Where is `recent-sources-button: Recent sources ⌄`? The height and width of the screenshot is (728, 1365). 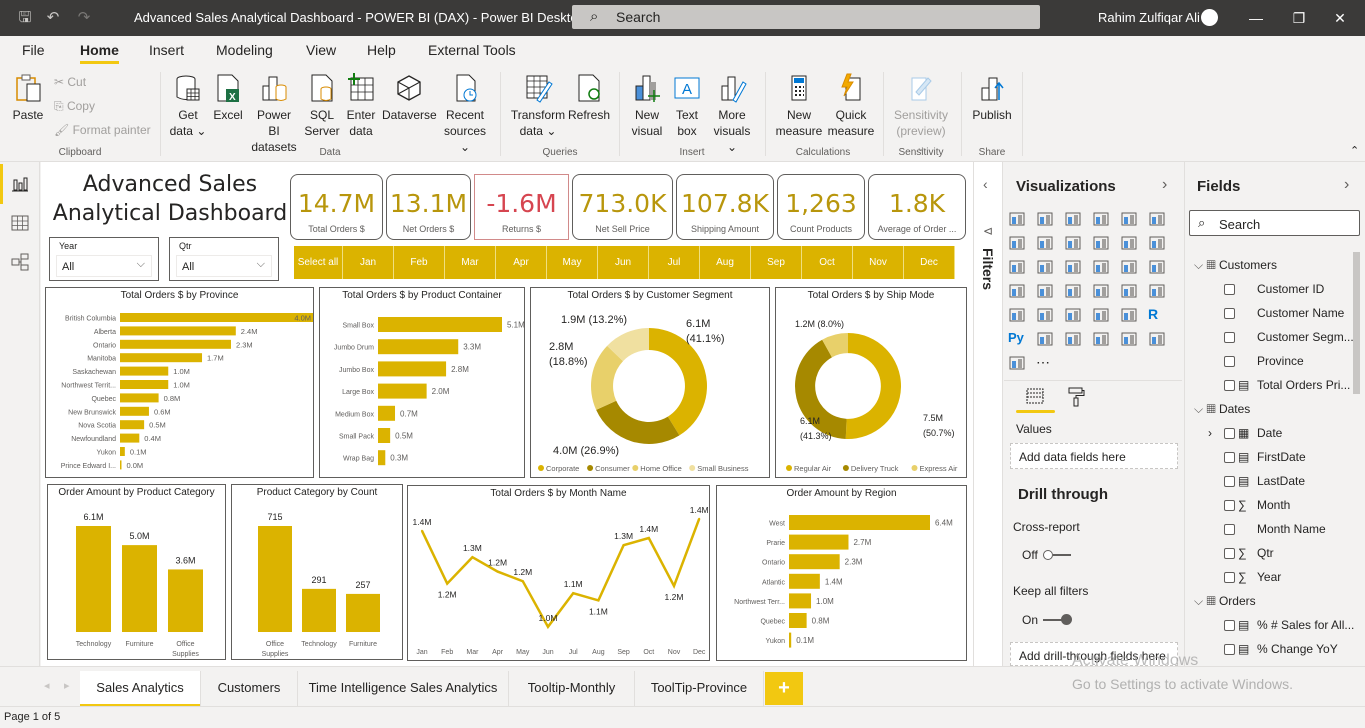
recent-sources-button: Recent sources ⌄ is located at coordinates (465, 113).